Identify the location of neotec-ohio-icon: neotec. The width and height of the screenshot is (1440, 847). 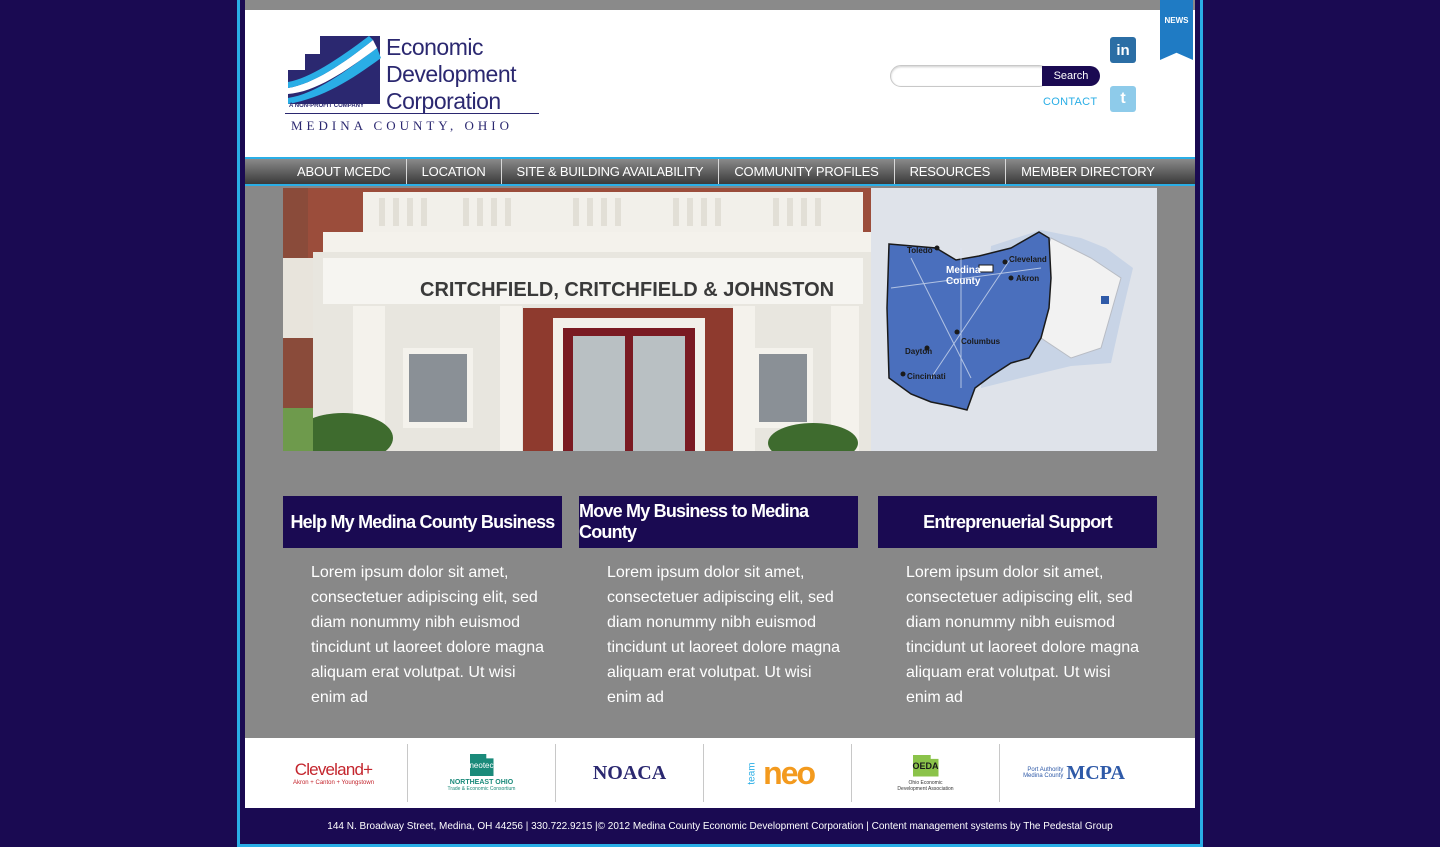
(481, 765).